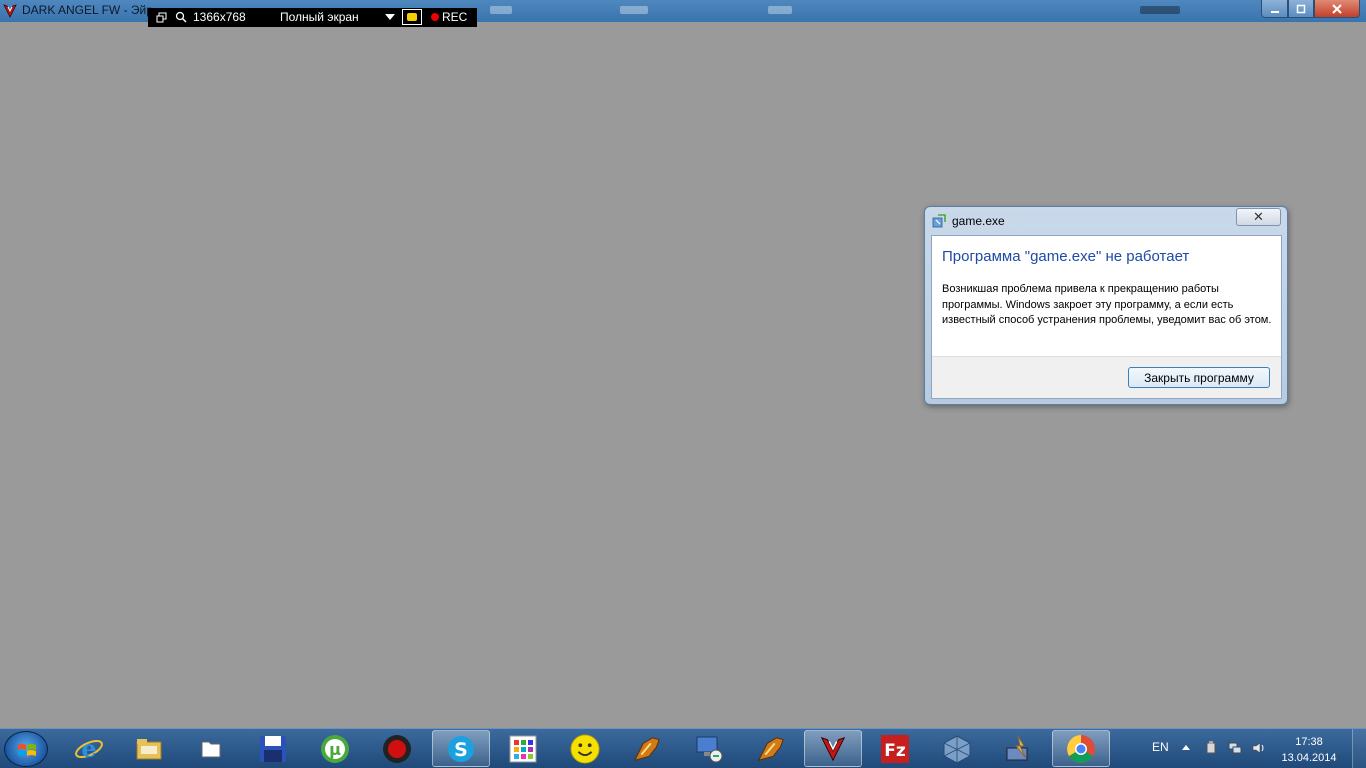  I want to click on show-desktop-button, so click(1359, 748).